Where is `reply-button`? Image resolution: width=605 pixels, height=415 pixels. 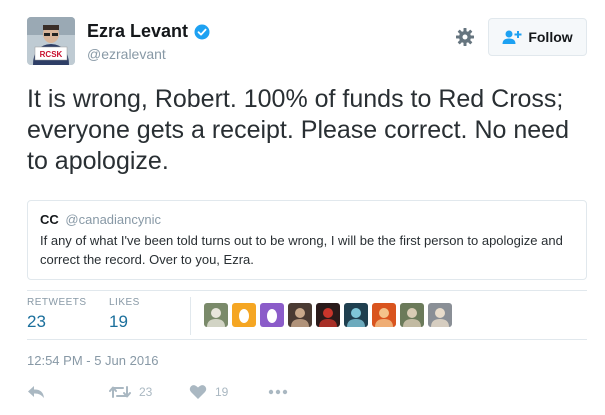
reply-button is located at coordinates (40, 392).